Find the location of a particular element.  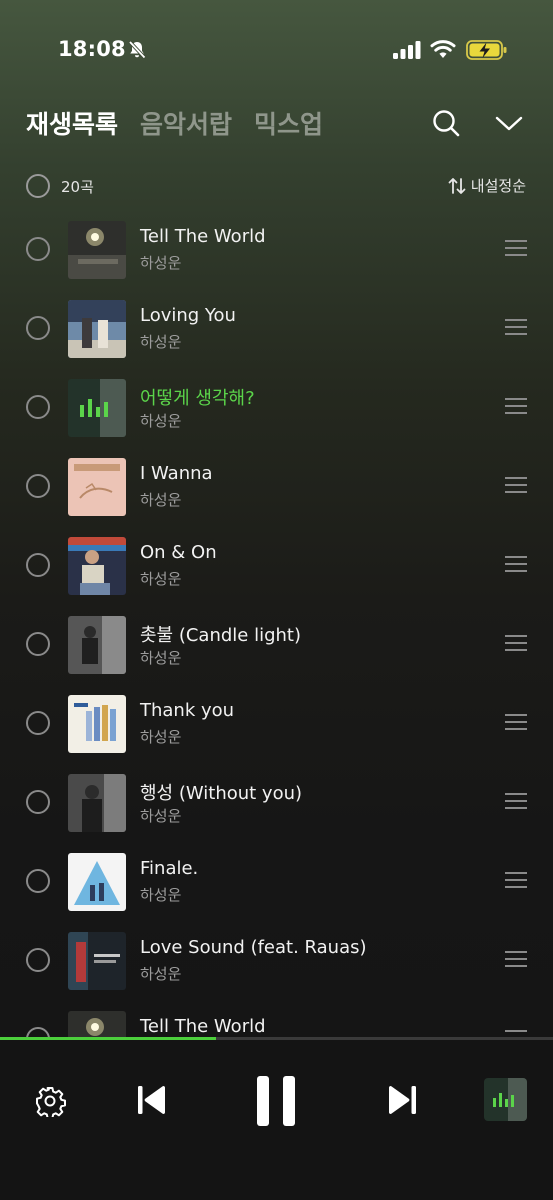

song-title: Thank you is located at coordinates (187, 710).